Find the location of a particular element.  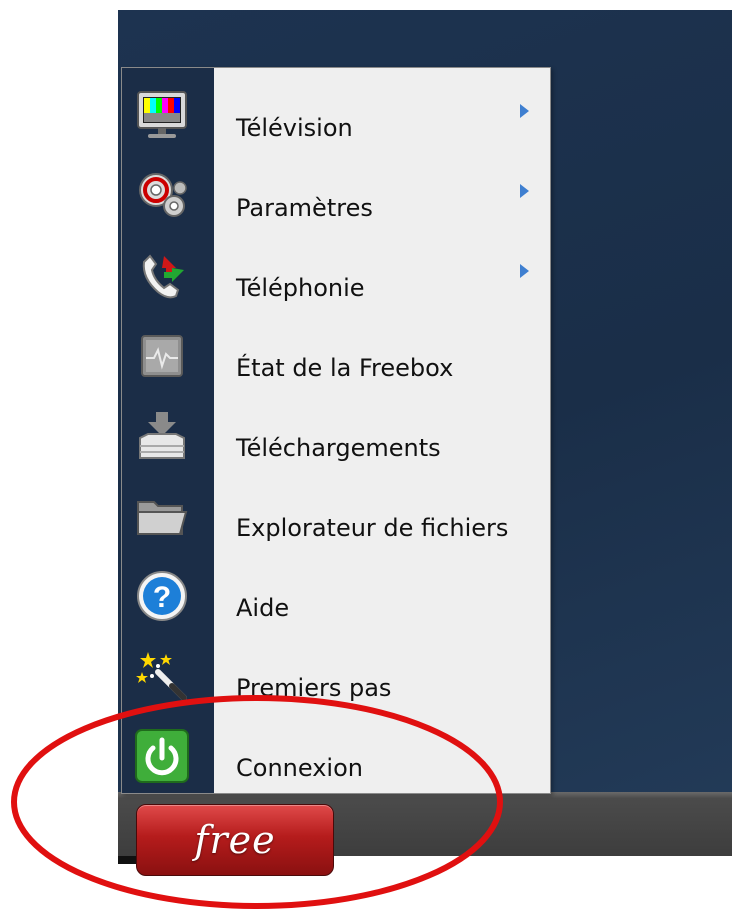

menu-item-label: Connexion is located at coordinates (299, 768).